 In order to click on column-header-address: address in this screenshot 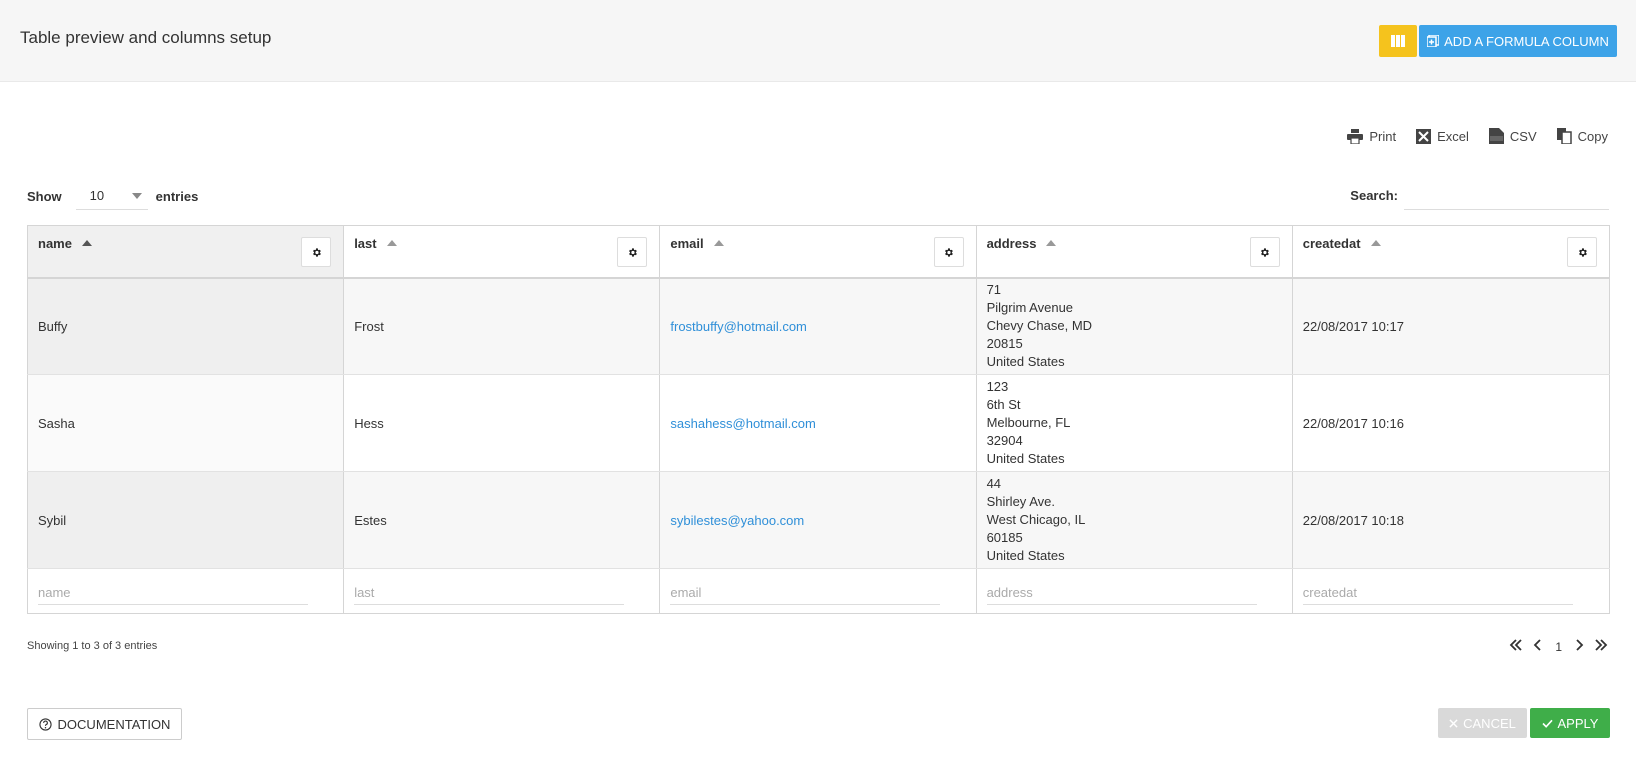, I will do `click(1134, 252)`.